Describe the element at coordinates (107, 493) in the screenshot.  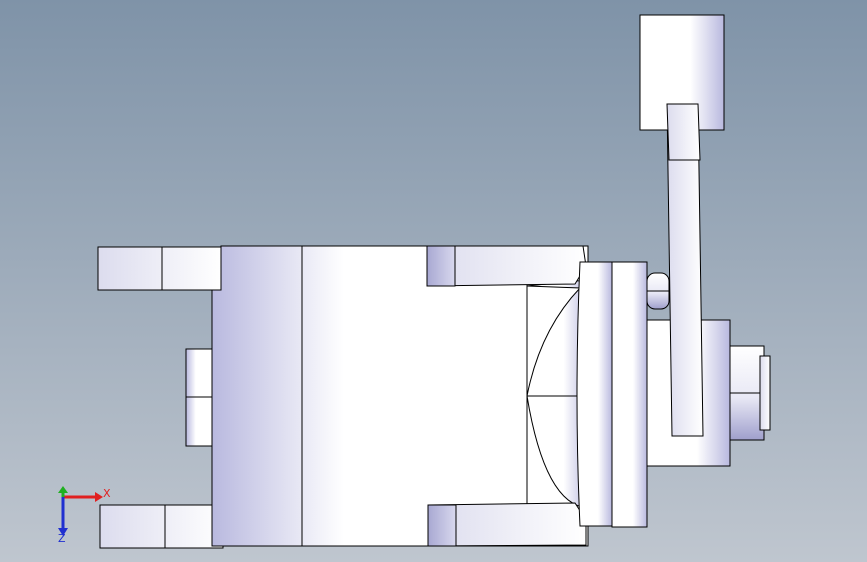
I see `triad-x-label: X` at that location.